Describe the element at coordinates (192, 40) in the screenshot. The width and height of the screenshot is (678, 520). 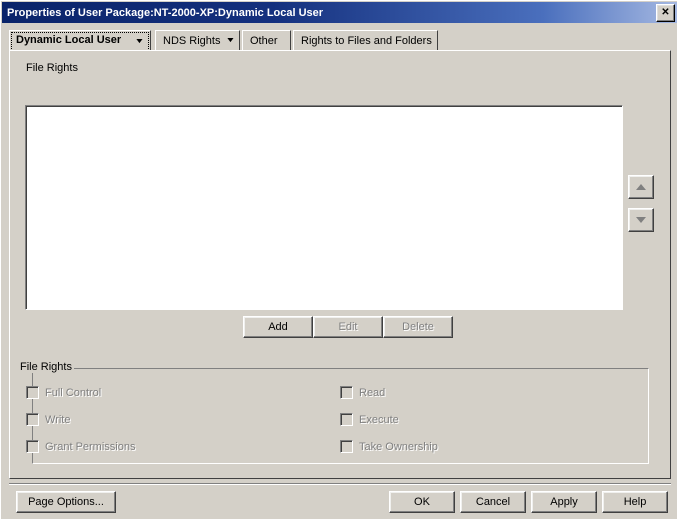
I see `tab-label: NDS Rights` at that location.